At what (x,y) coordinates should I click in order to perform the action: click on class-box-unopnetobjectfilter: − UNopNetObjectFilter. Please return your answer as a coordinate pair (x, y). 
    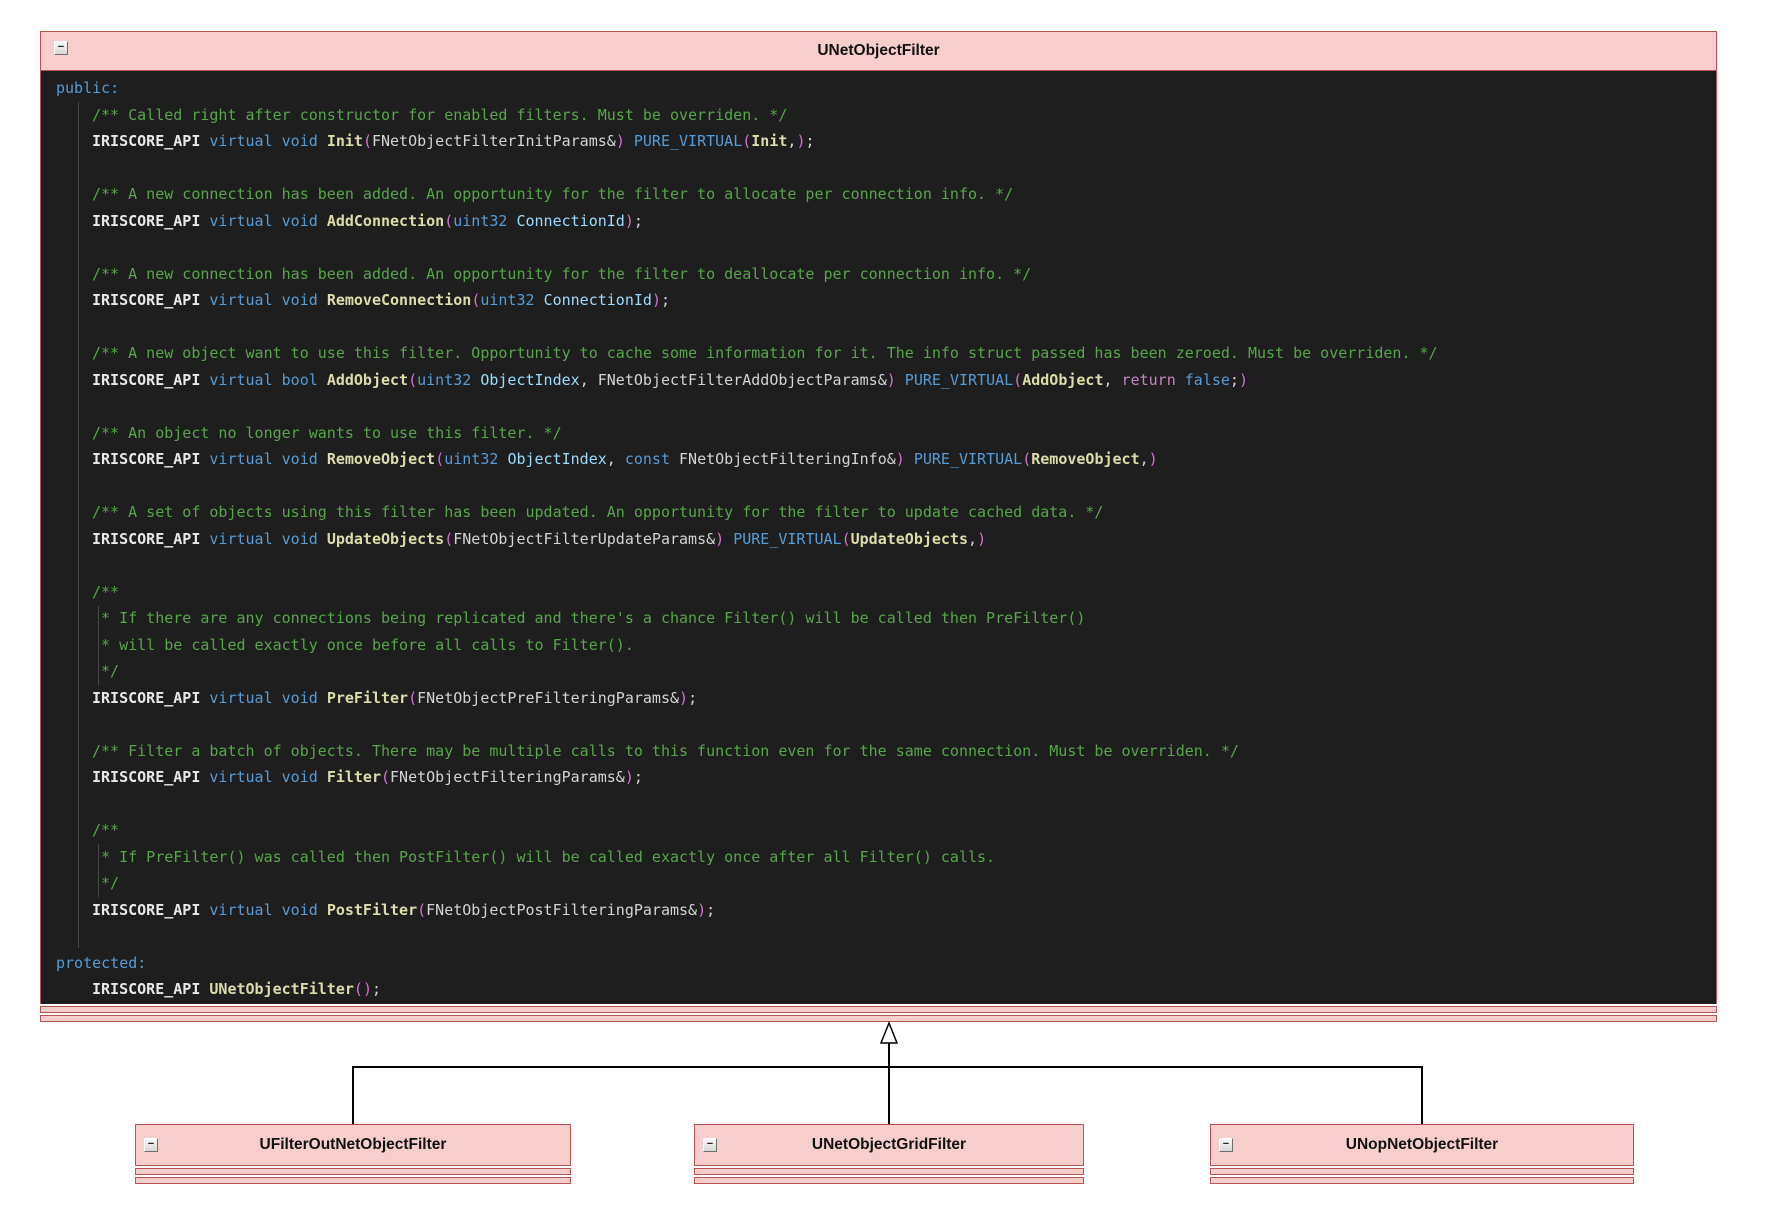
    Looking at the image, I should click on (1422, 1154).